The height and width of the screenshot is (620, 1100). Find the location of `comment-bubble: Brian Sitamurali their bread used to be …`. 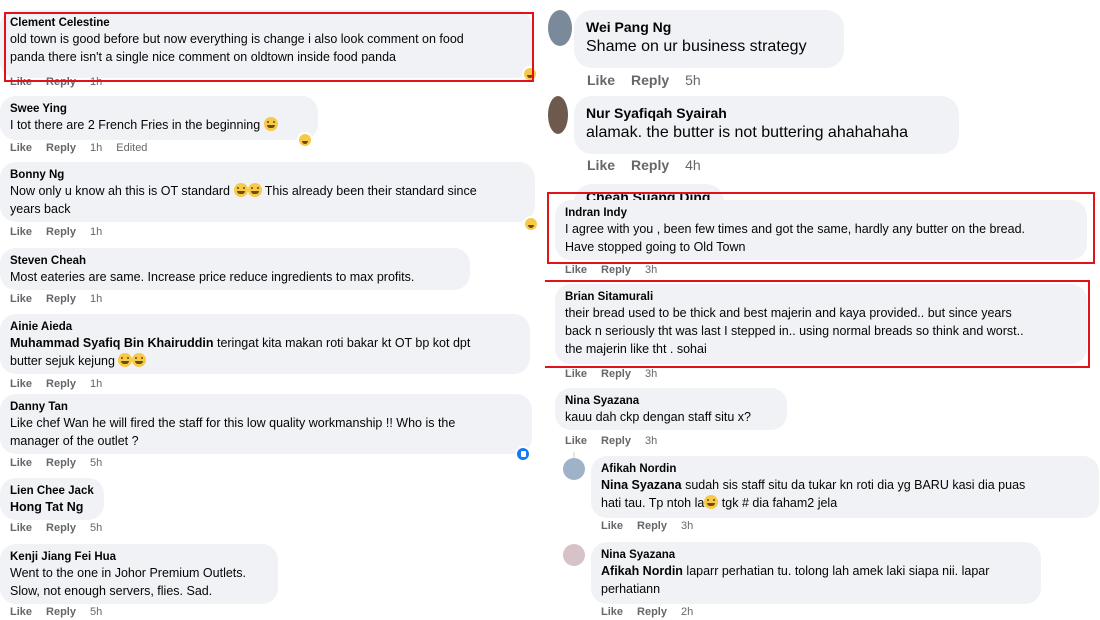

comment-bubble: Brian Sitamurali their bread used to be … is located at coordinates (821, 324).